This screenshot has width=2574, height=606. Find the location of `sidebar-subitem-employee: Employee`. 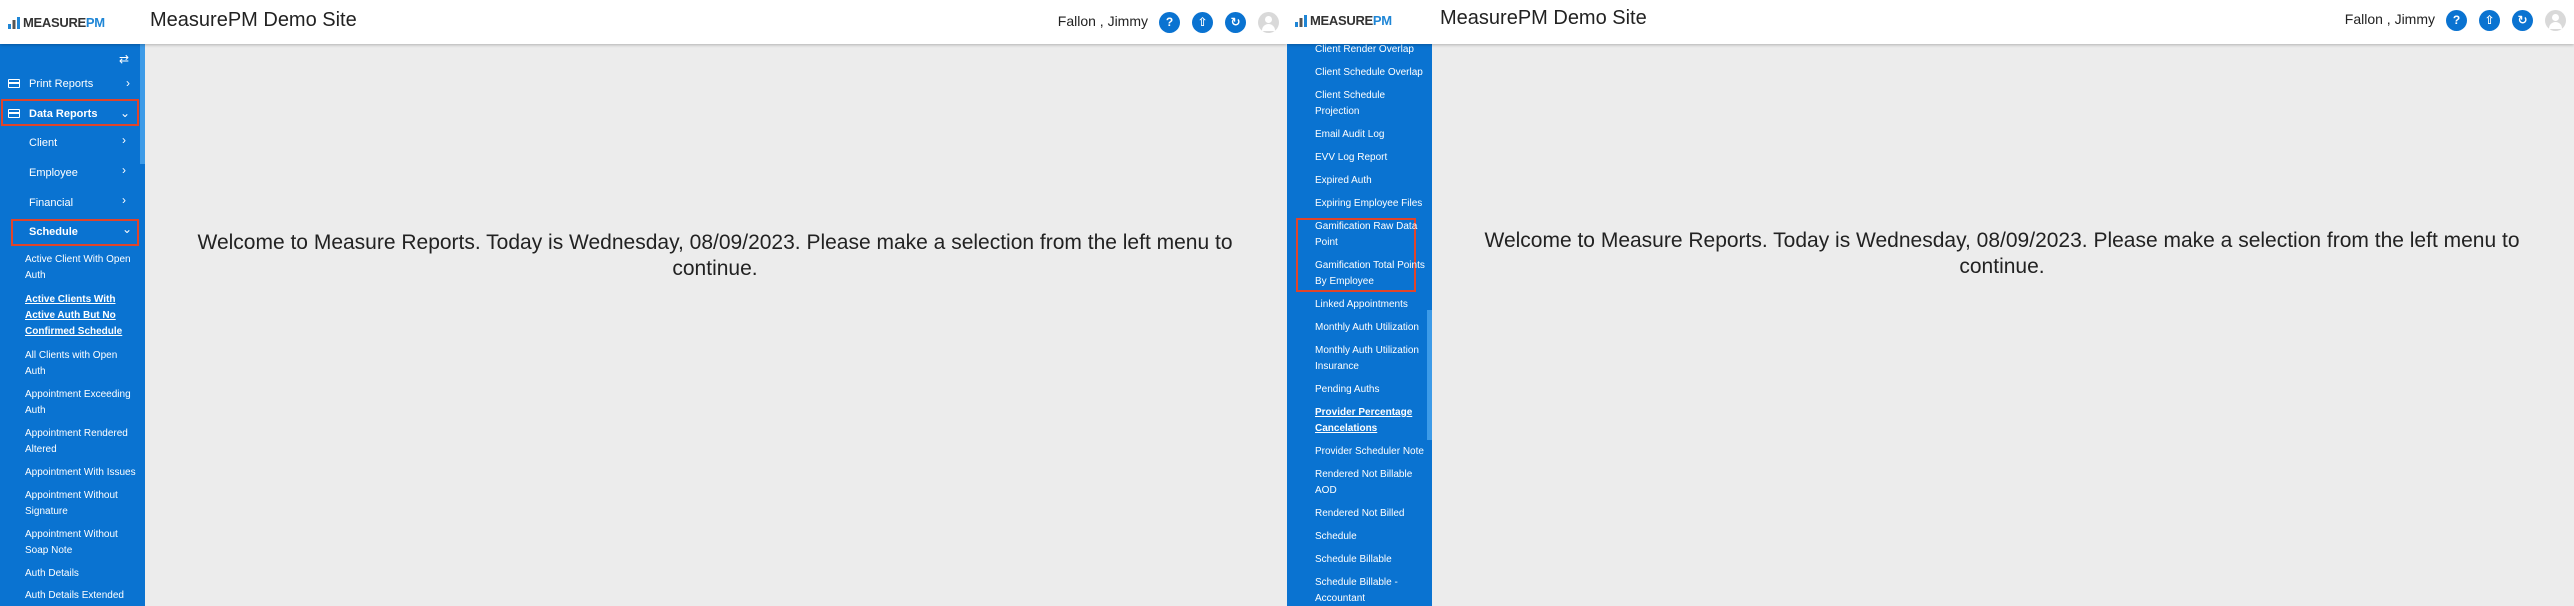

sidebar-subitem-employee: Employee is located at coordinates (53, 173).